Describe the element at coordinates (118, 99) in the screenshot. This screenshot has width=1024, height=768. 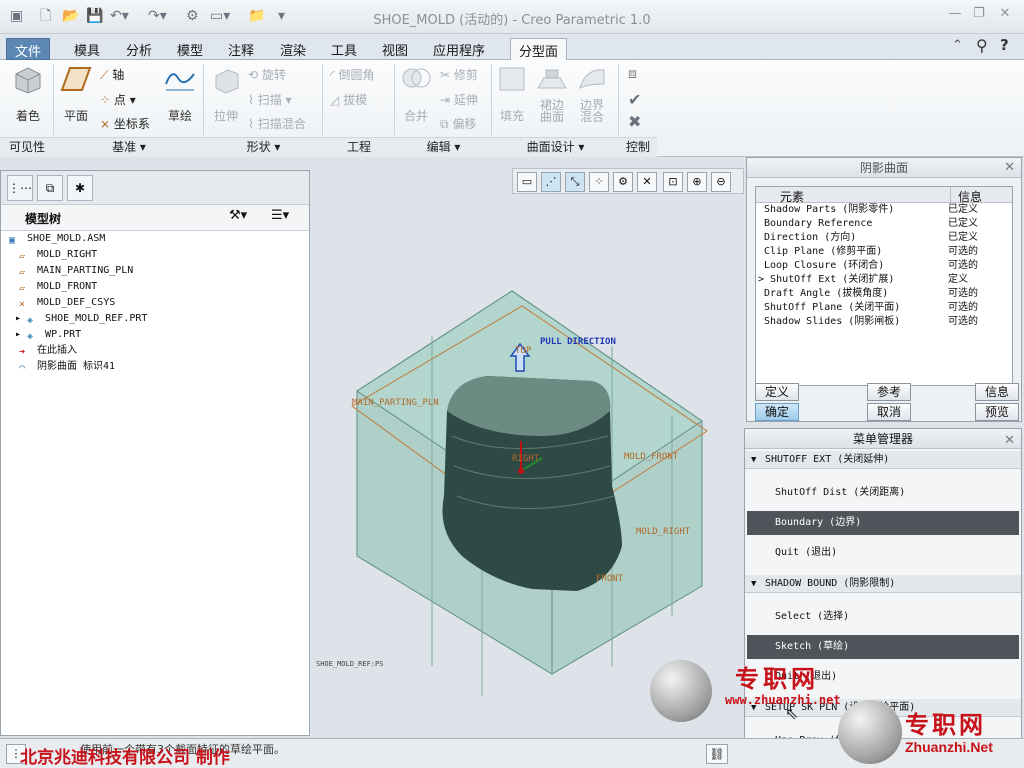
I see `point-button: ⁘ 点 ▾` at that location.